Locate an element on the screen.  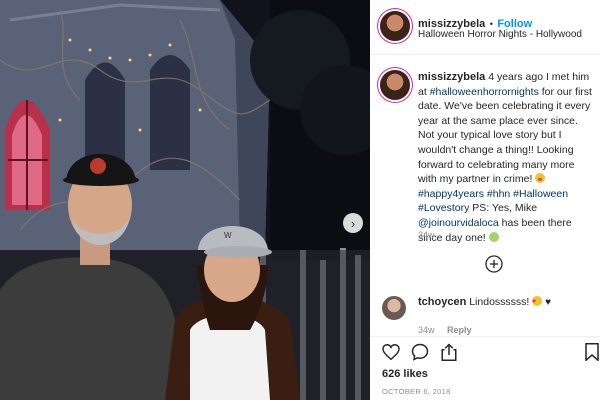
svg-text: W is located at coordinates (228, 235).